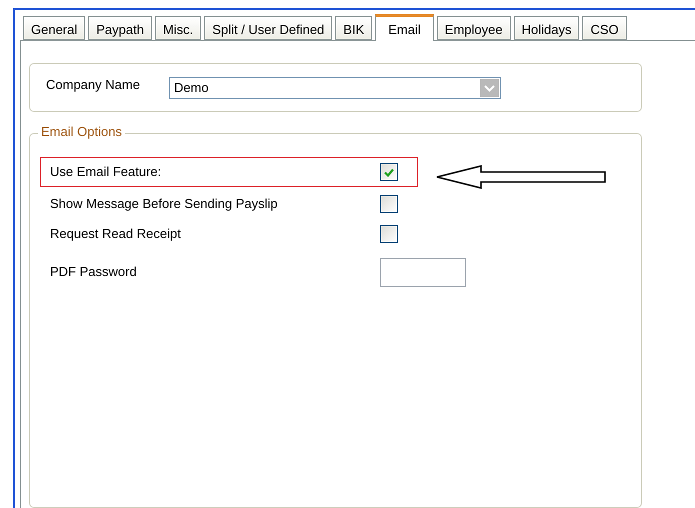 The width and height of the screenshot is (695, 508). Describe the element at coordinates (54, 28) in the screenshot. I see `tab: General` at that location.